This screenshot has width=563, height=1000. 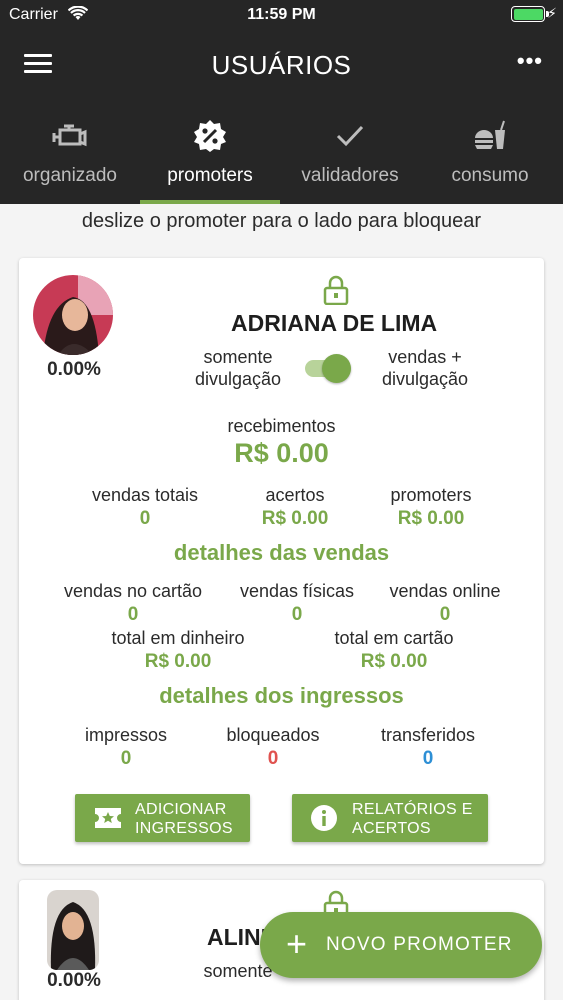 I want to click on more-options-icon: •••, so click(x=530, y=61).